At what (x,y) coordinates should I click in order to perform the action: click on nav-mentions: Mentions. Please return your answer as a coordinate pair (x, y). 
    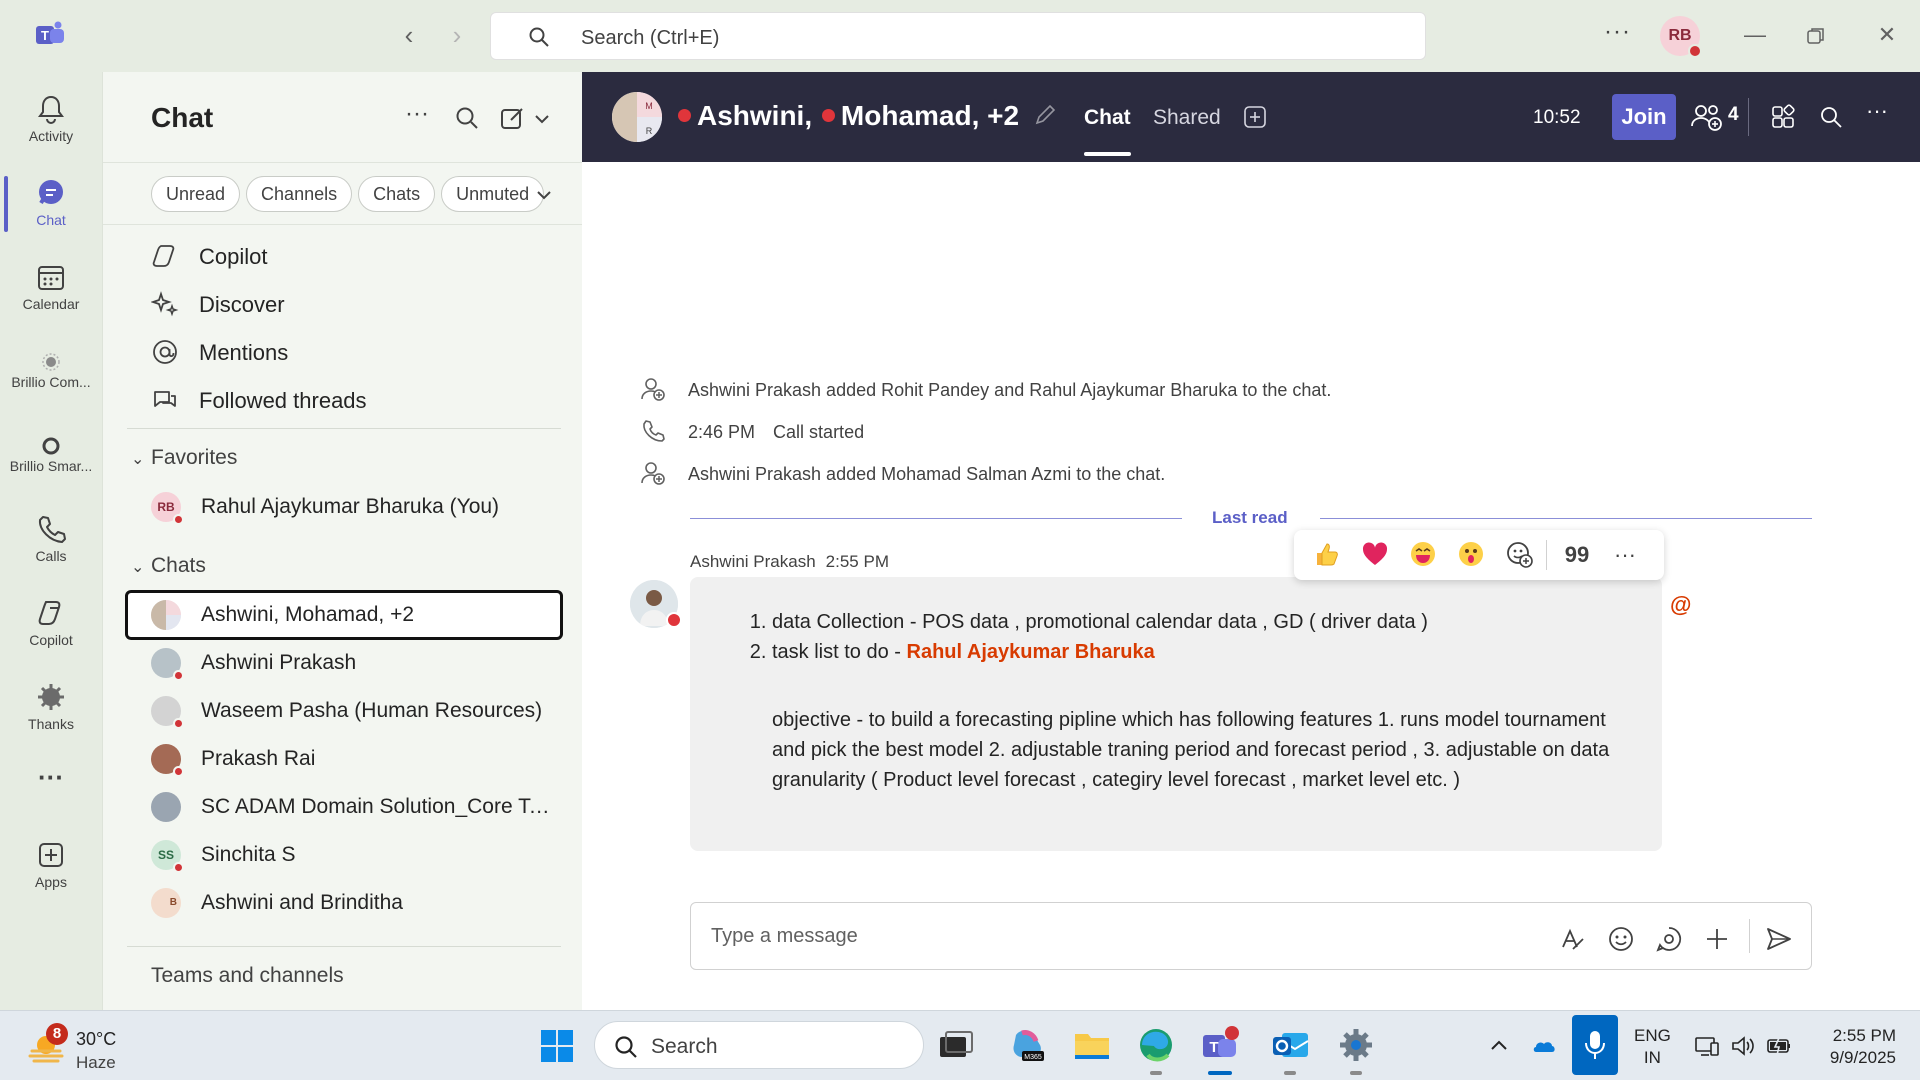
    Looking at the image, I should click on (351, 352).